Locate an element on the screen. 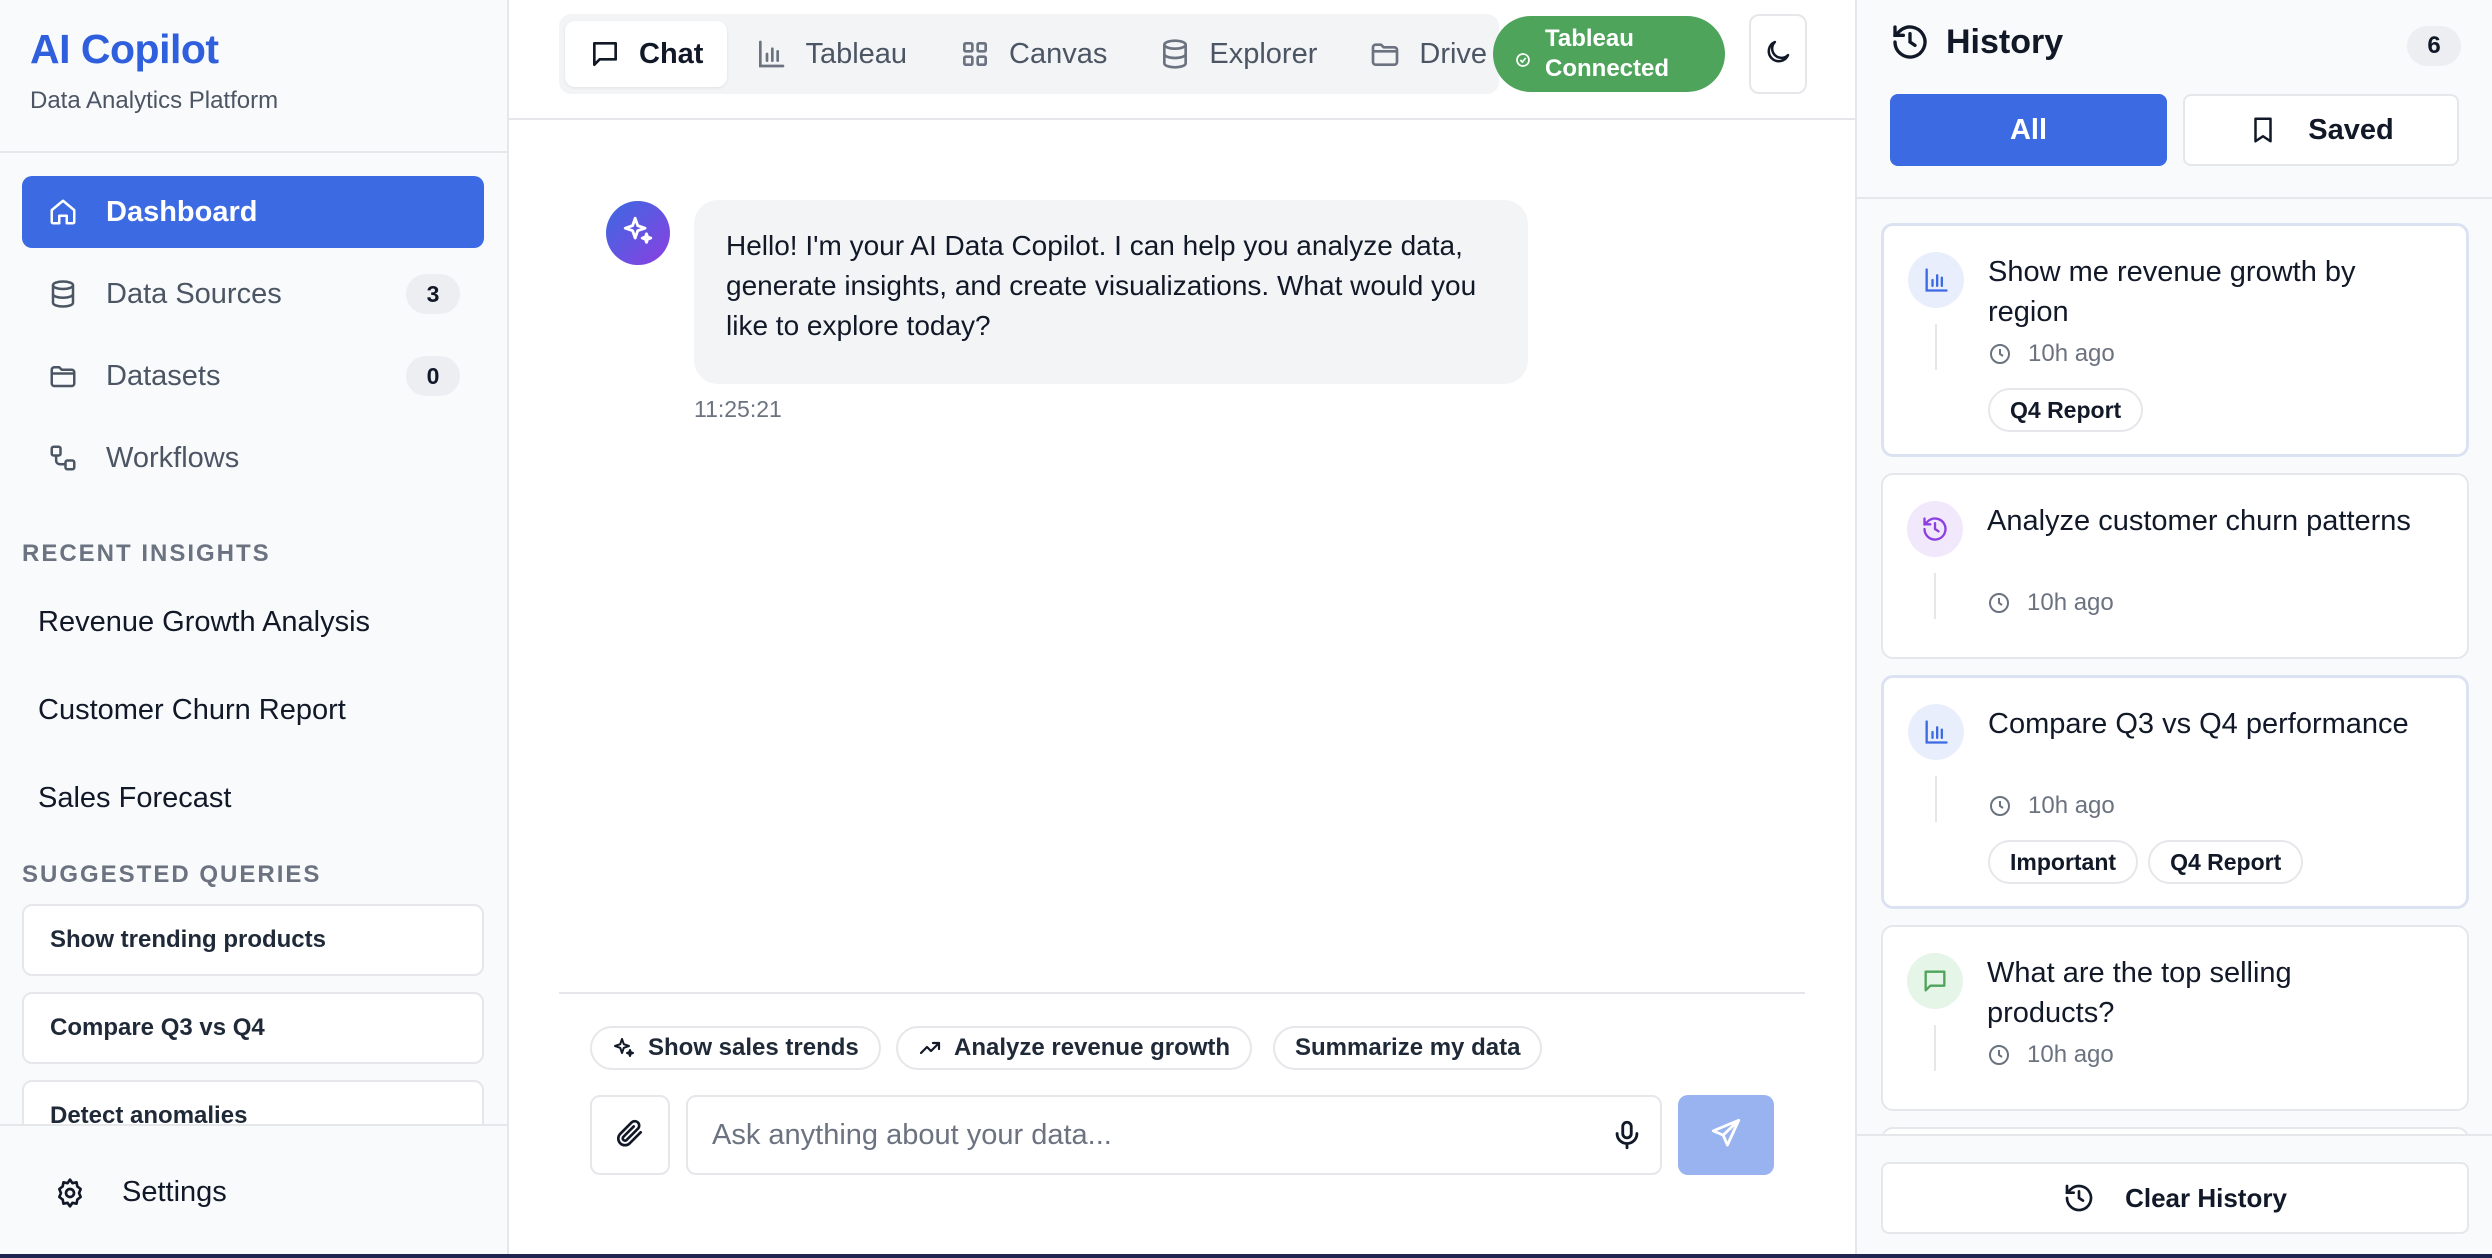  microphone-icon is located at coordinates (1627, 1135).